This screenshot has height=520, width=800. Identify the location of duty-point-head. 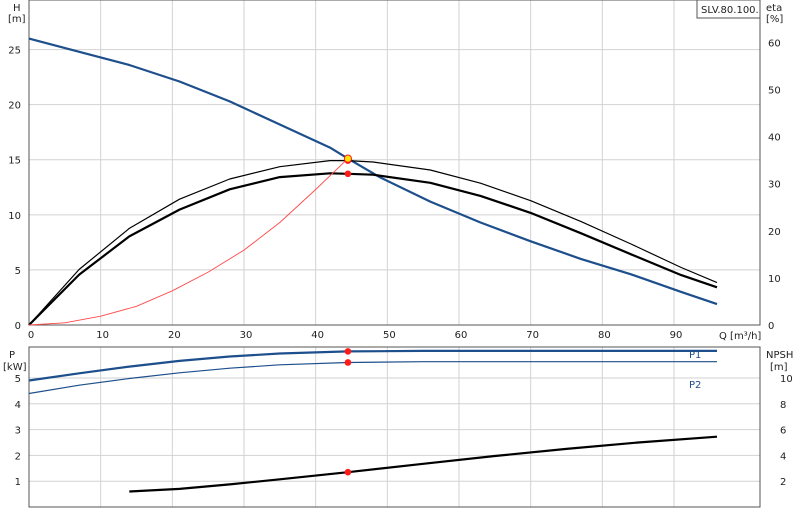
(348, 158).